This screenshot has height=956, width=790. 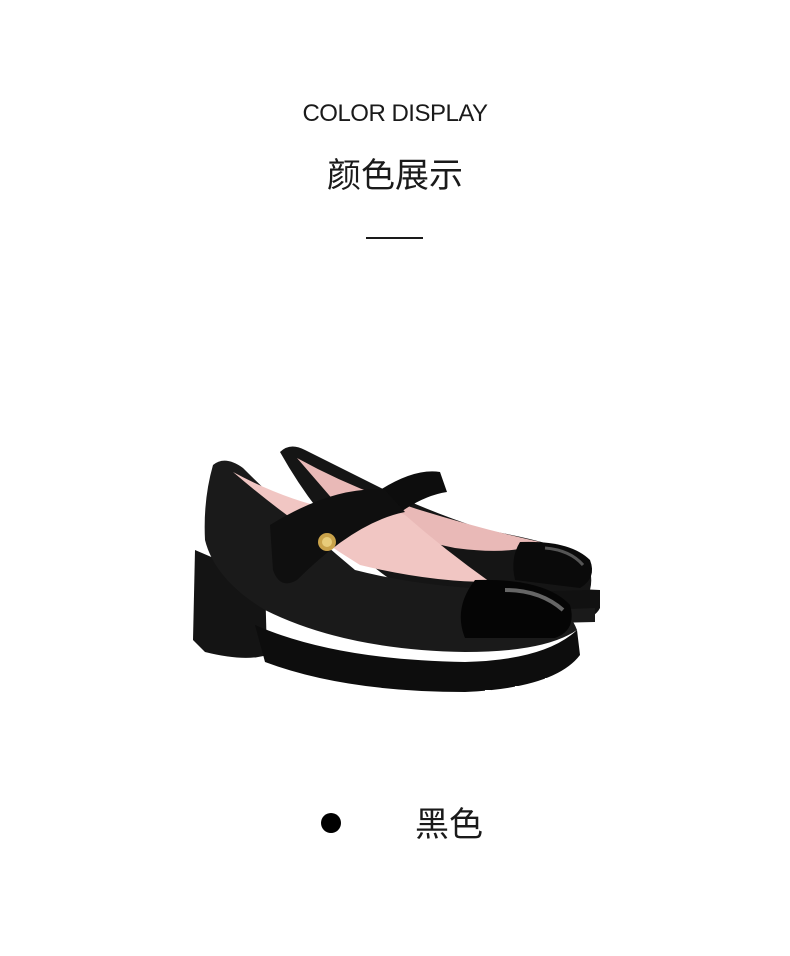 What do you see at coordinates (395, 113) in the screenshot?
I see `section-title-en: COLOR DISPLAY` at bounding box center [395, 113].